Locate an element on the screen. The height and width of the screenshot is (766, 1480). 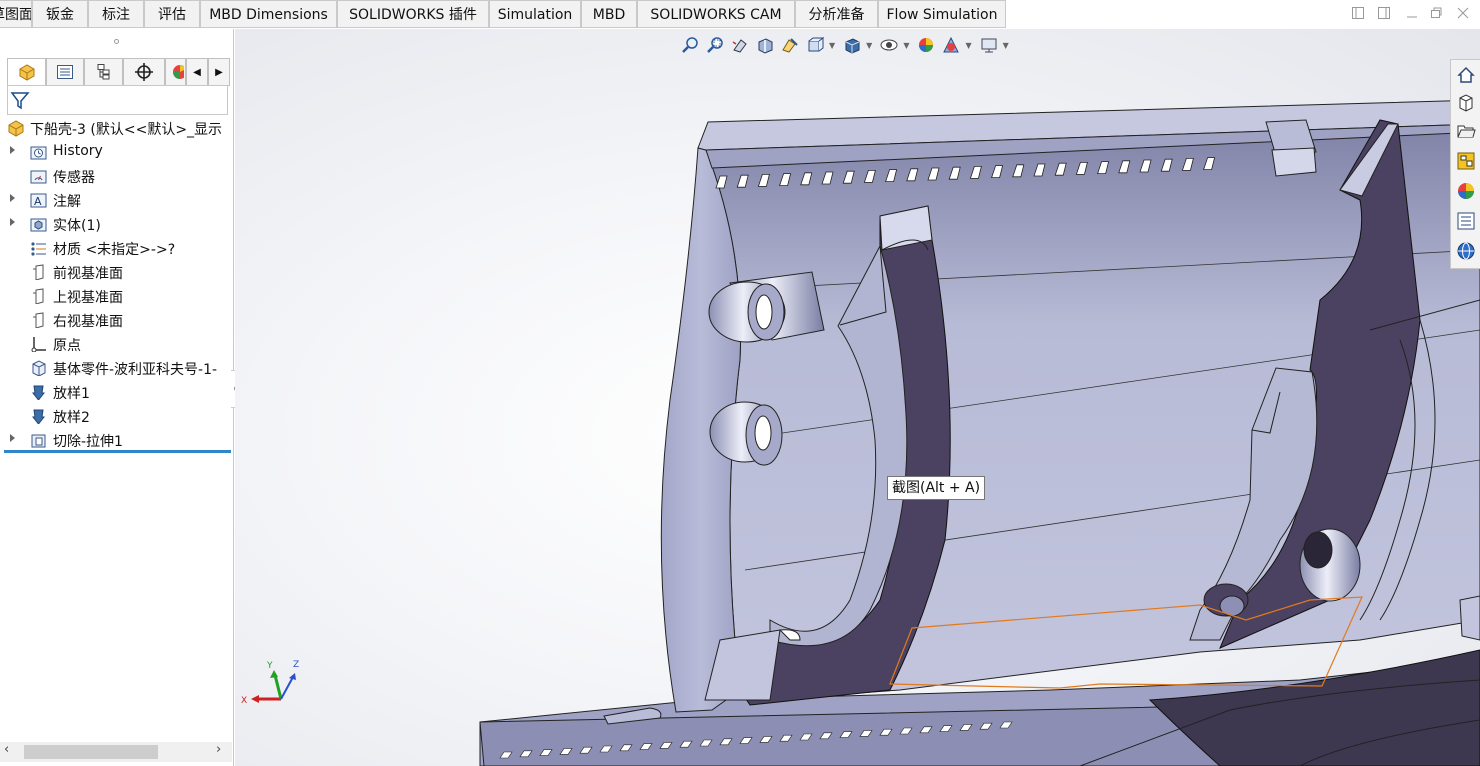
featuremanager-icon is located at coordinates (26, 72).